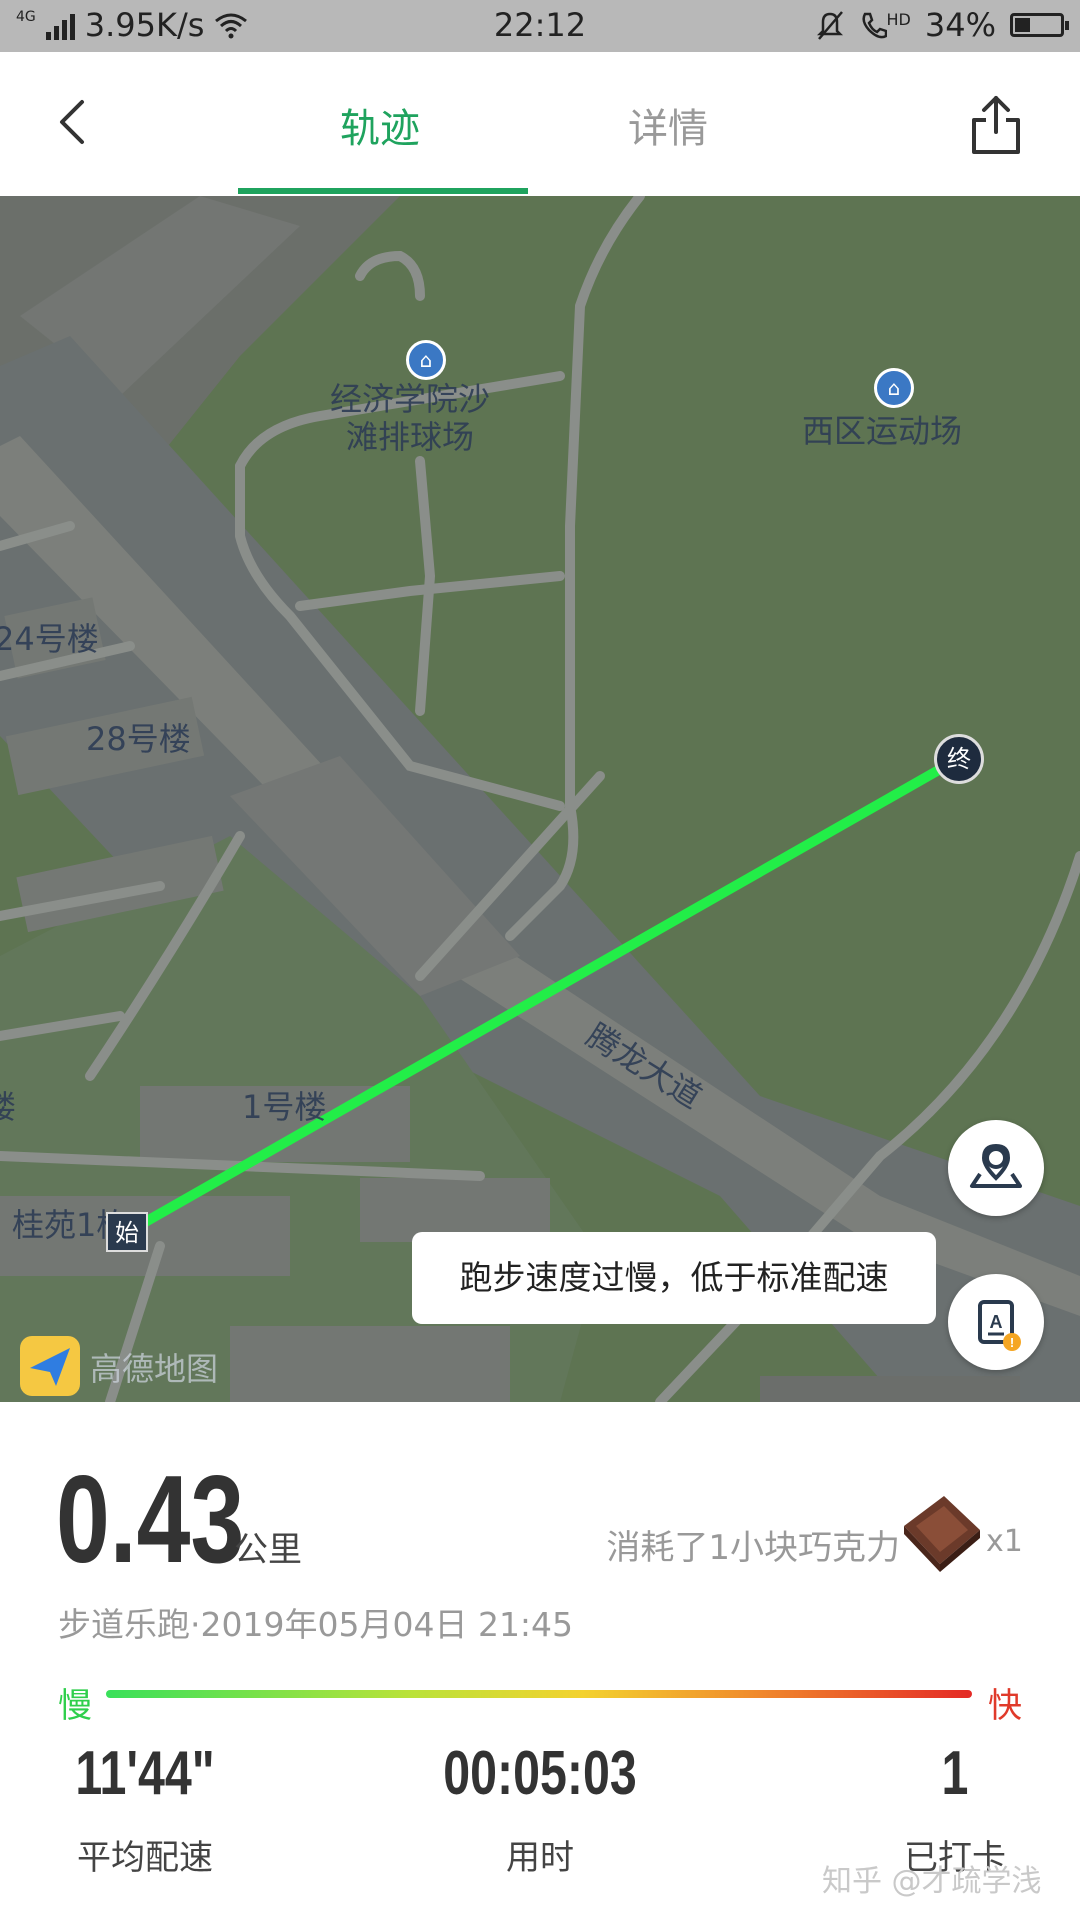 The width and height of the screenshot is (1080, 1920). I want to click on run-meta: 步道乐跑·2019年05月04日 21:45, so click(316, 1624).